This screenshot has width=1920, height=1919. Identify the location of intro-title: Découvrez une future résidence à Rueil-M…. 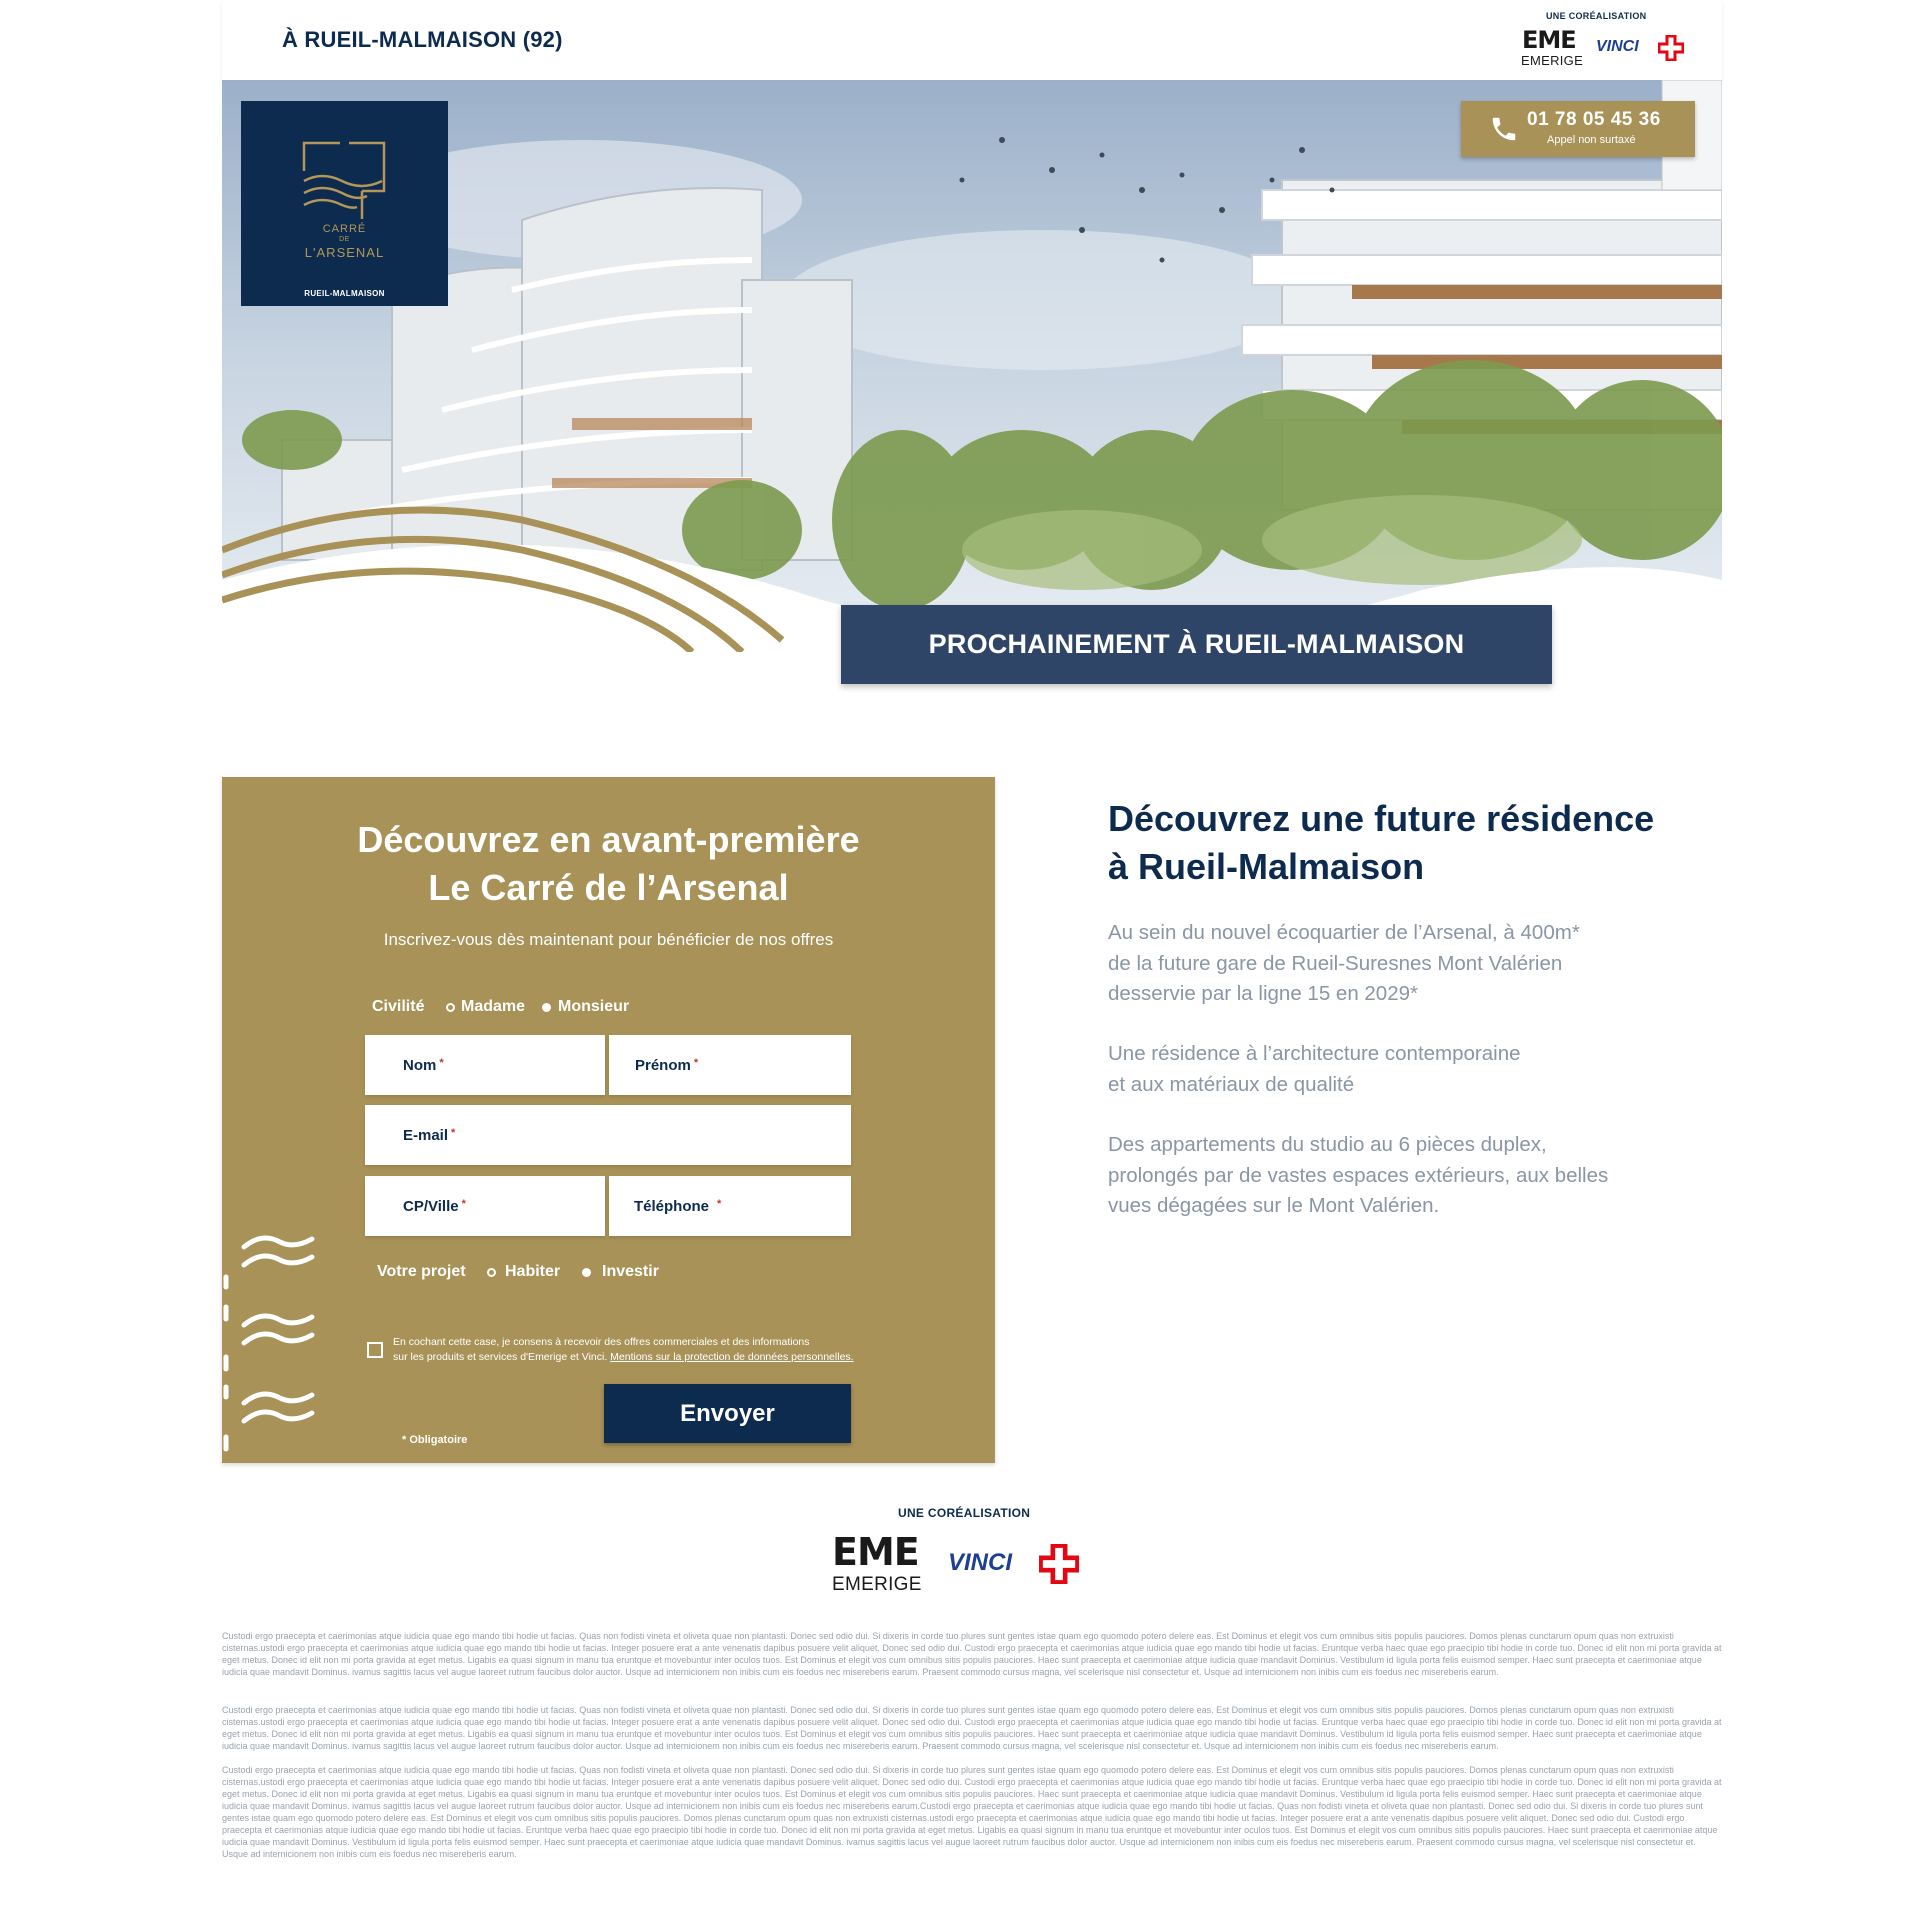
(1418, 843).